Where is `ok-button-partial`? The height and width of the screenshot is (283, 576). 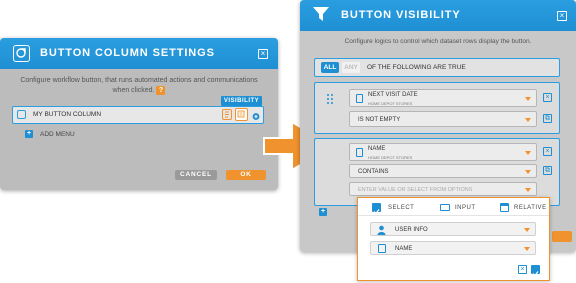 ok-button-partial is located at coordinates (562, 236).